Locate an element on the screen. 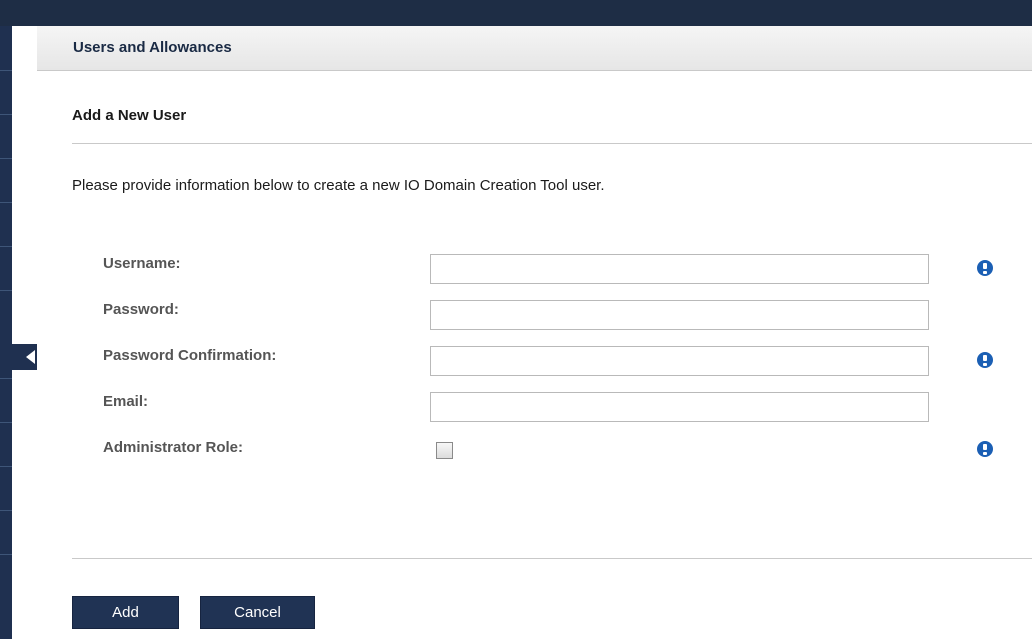 This screenshot has width=1032, height=639. administrator-role-checkbox is located at coordinates (444, 450).